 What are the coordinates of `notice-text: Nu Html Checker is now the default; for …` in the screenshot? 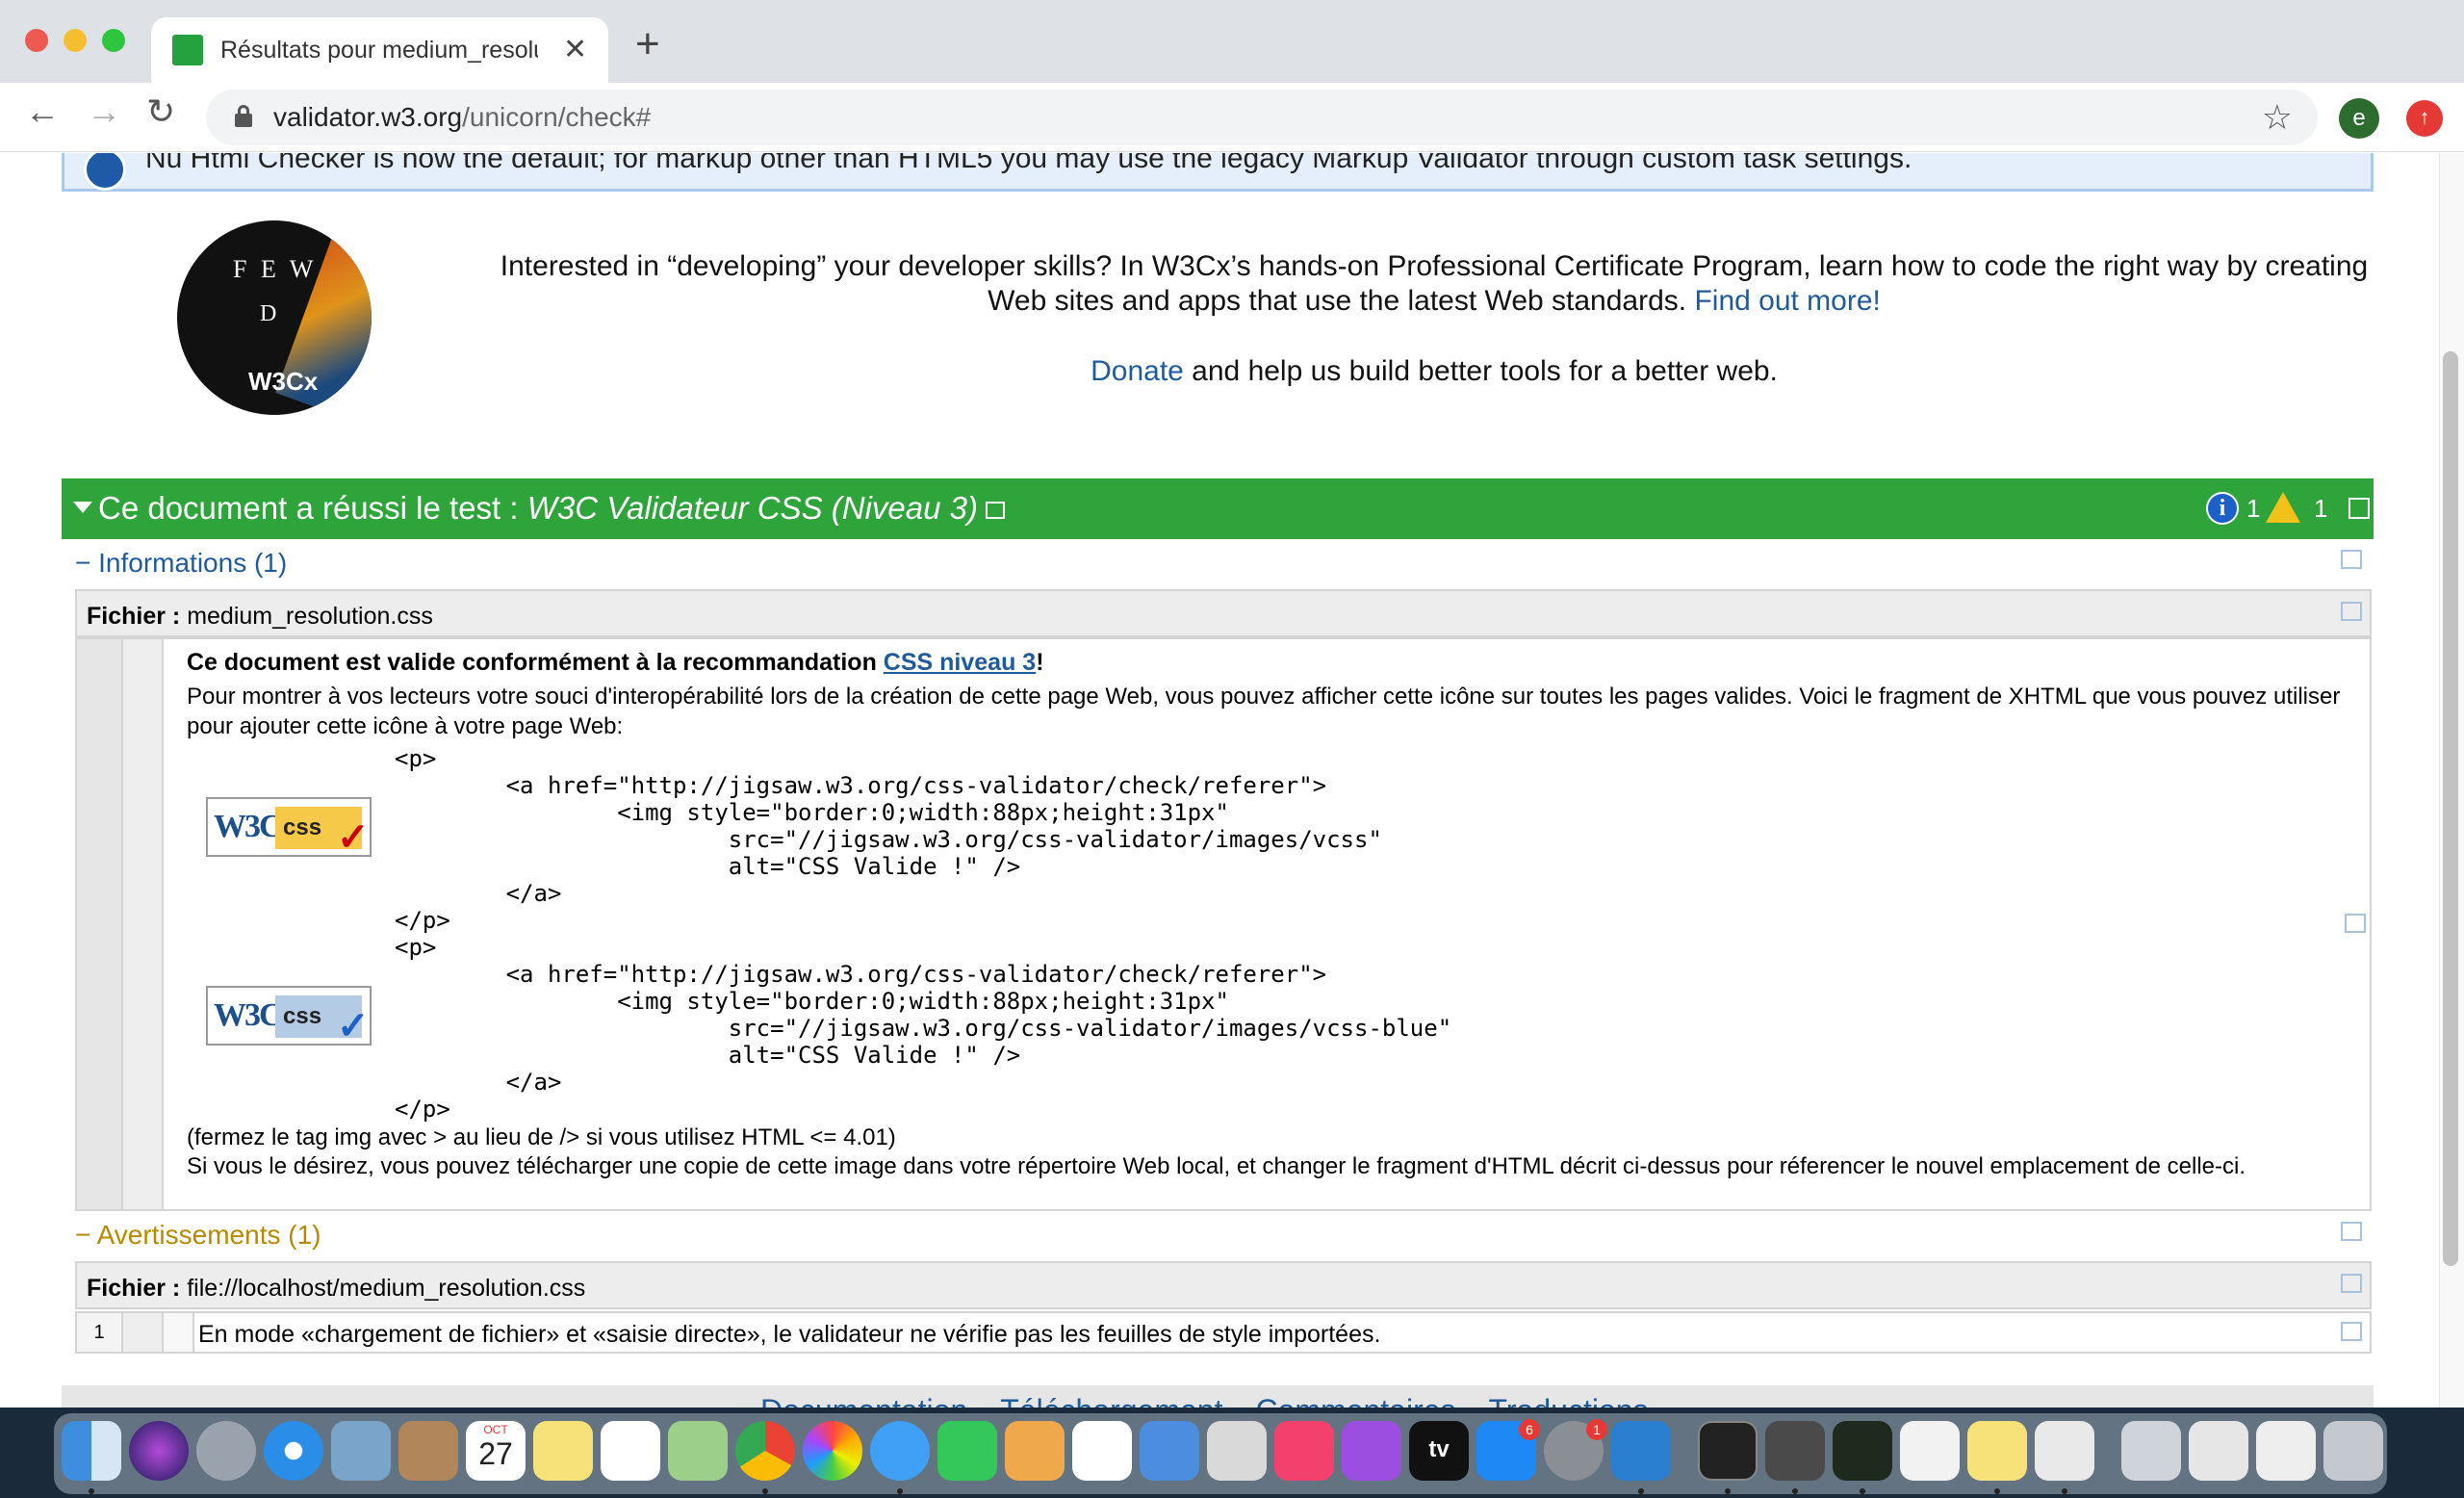 It's located at (1028, 163).